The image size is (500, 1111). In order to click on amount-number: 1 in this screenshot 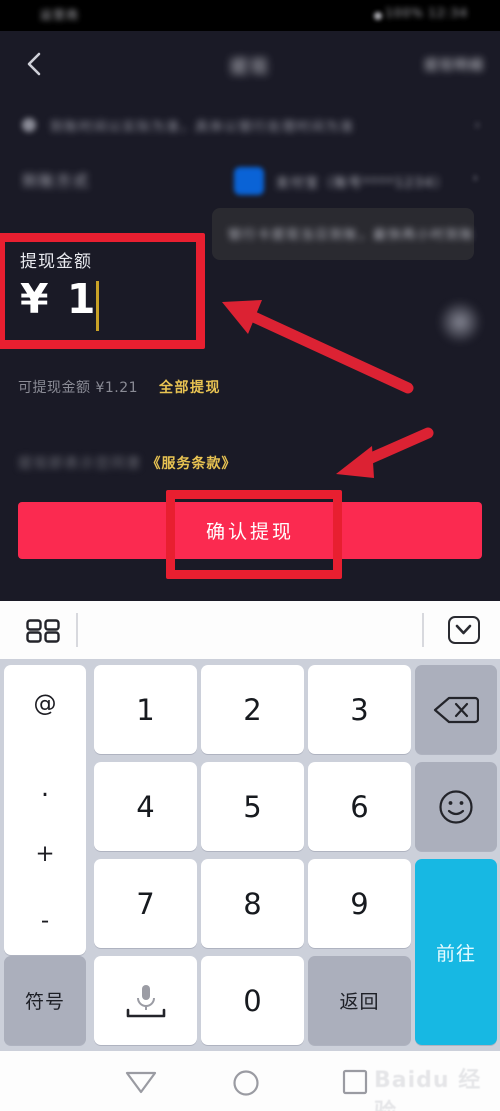, I will do `click(82, 299)`.